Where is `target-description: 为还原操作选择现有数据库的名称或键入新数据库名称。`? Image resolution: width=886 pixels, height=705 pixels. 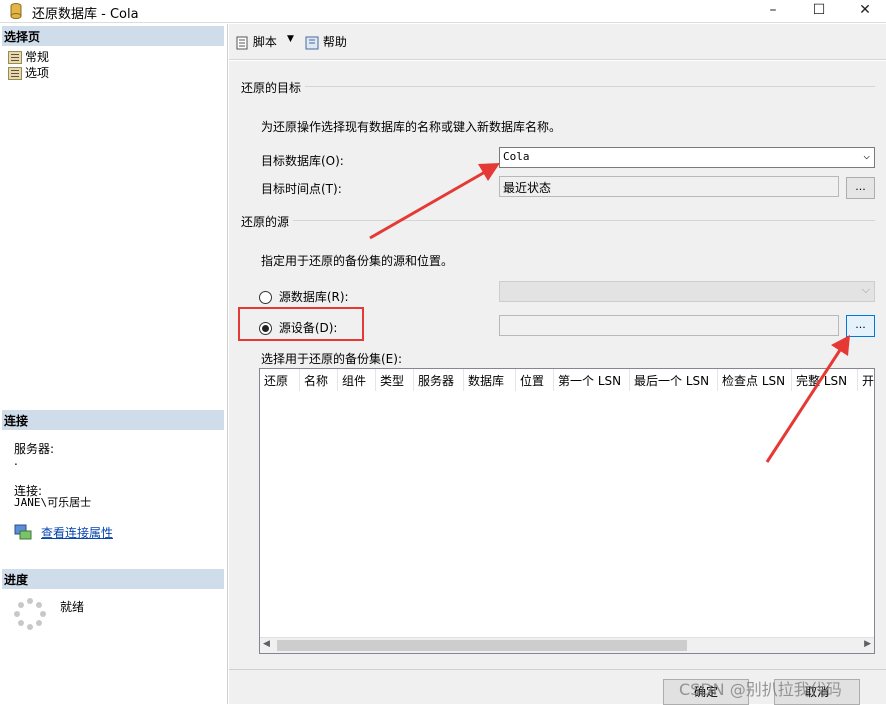 target-description: 为还原操作选择现有数据库的名称或键入新数据库名称。 is located at coordinates (411, 127).